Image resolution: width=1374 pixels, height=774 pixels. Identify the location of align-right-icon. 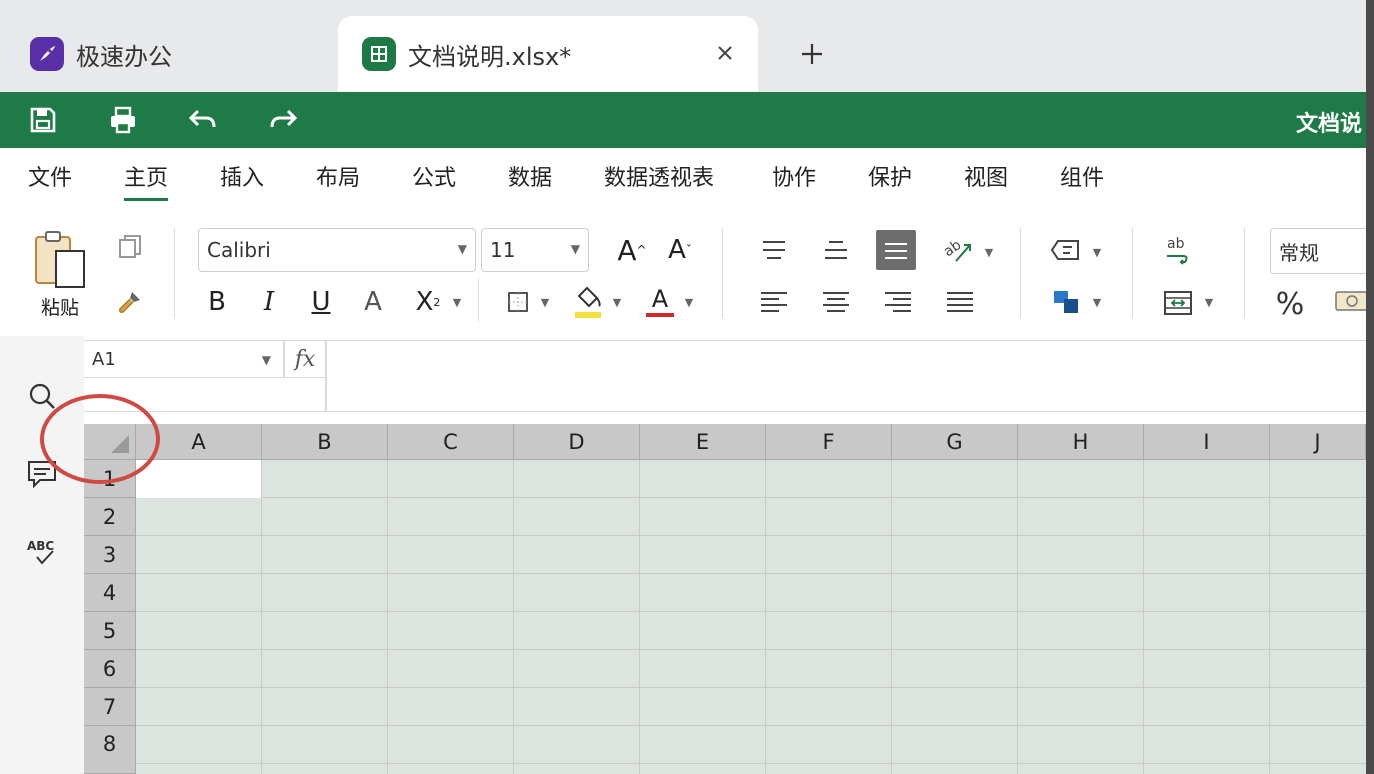
(898, 302).